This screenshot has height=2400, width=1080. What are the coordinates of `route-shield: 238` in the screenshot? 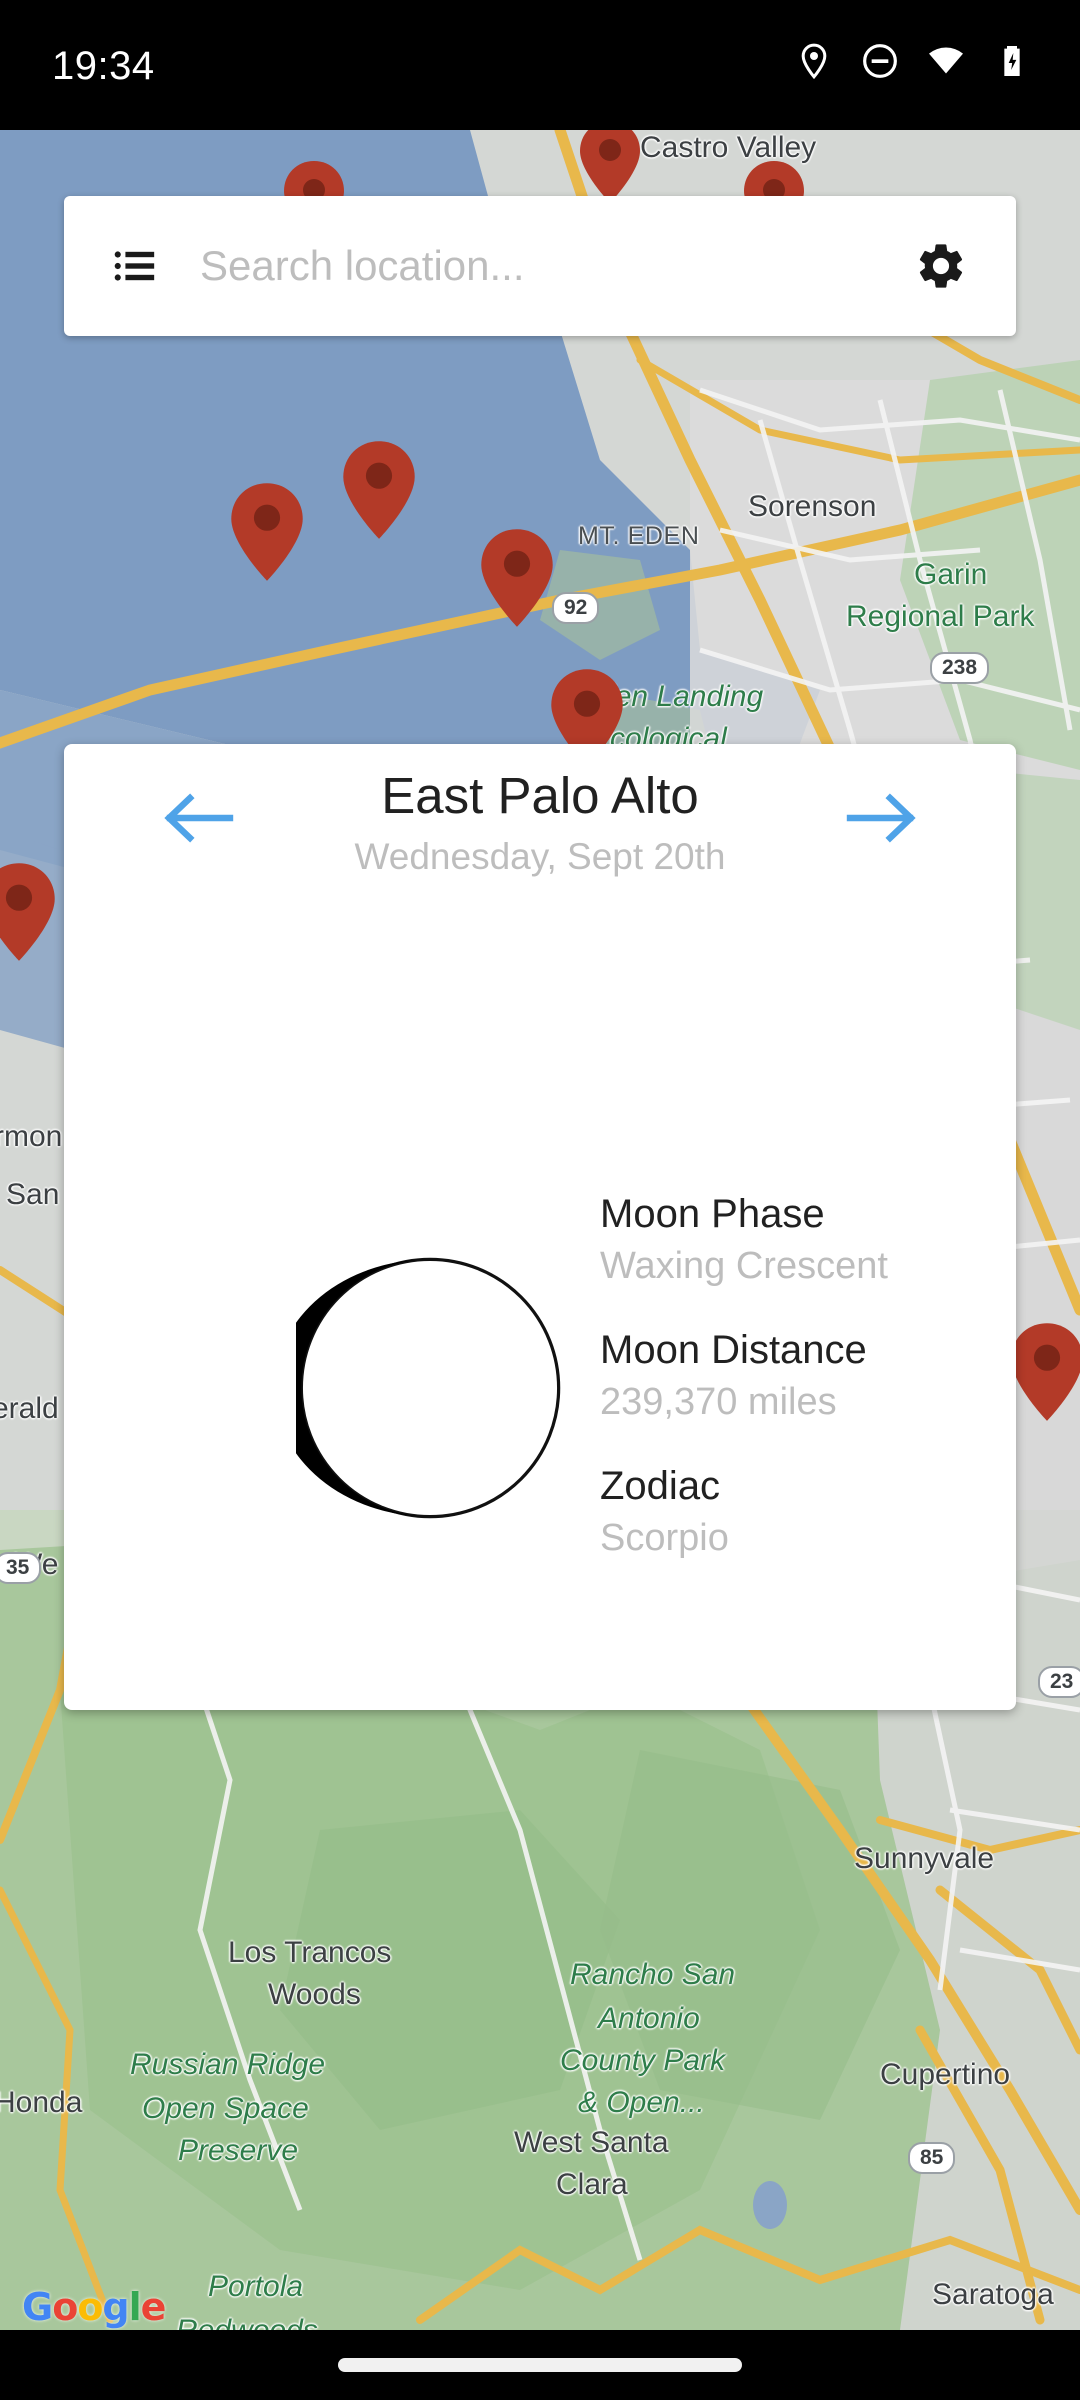 It's located at (960, 668).